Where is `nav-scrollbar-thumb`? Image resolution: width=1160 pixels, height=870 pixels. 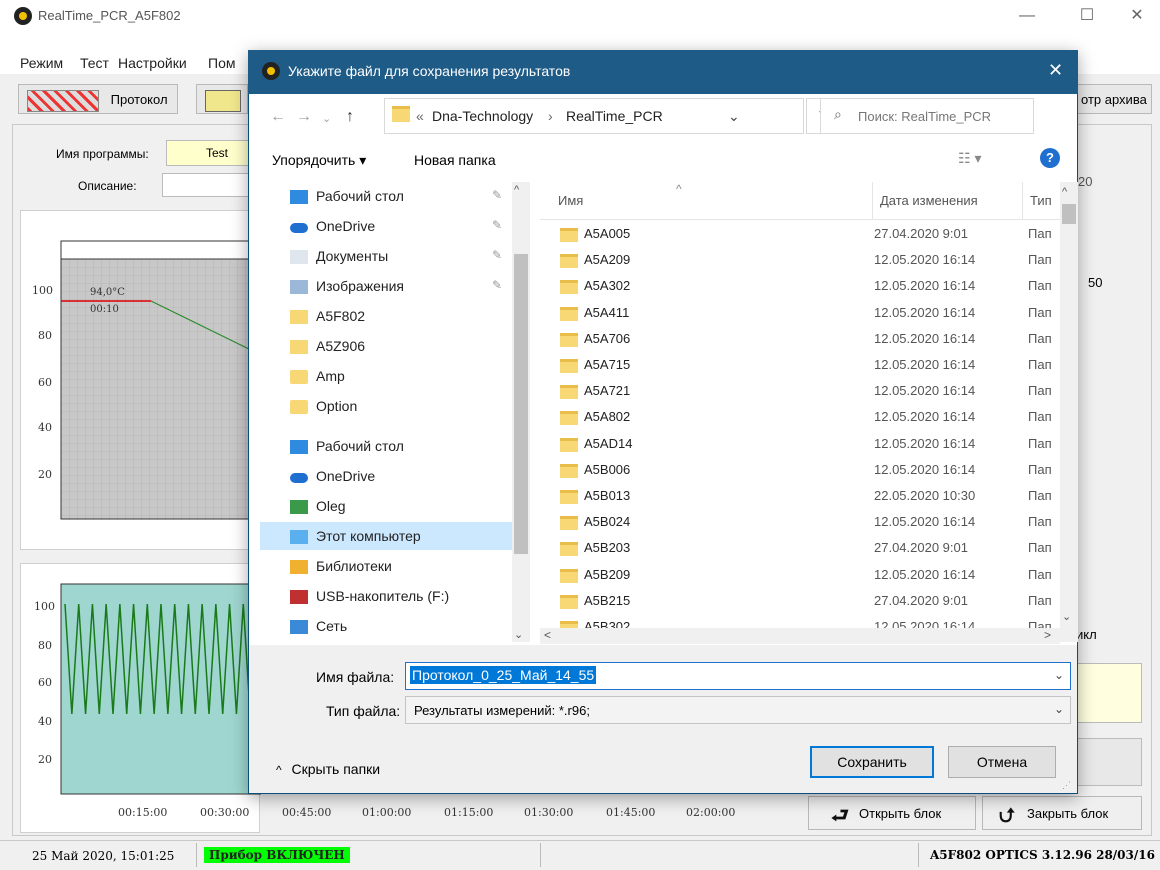 nav-scrollbar-thumb is located at coordinates (521, 404).